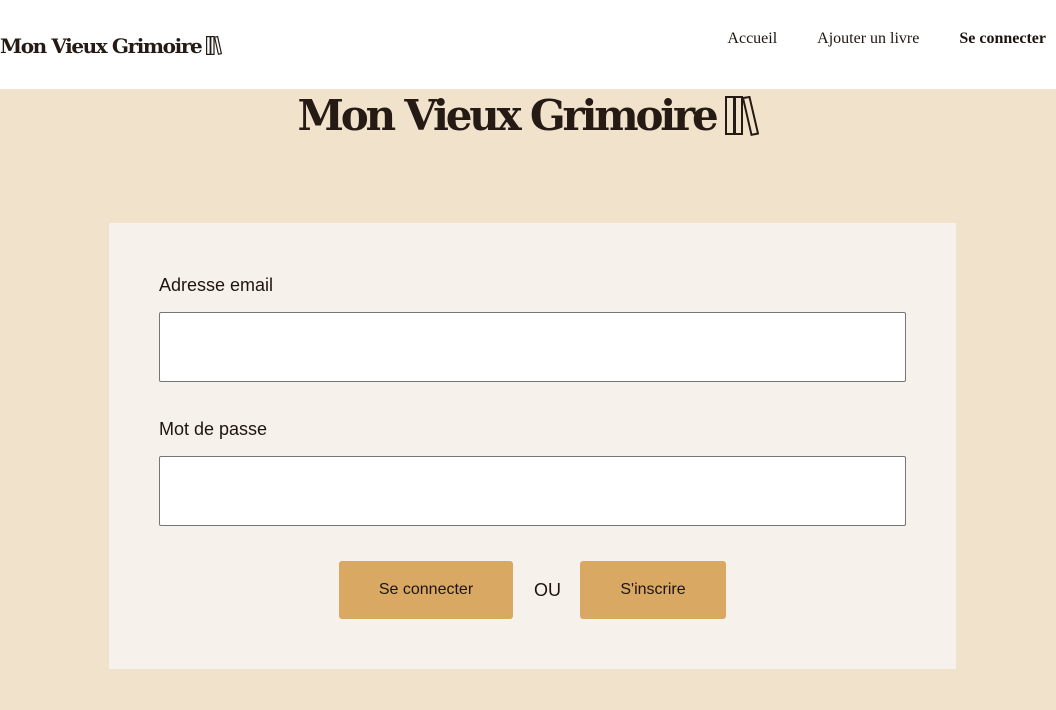  I want to click on email-field, so click(532, 347).